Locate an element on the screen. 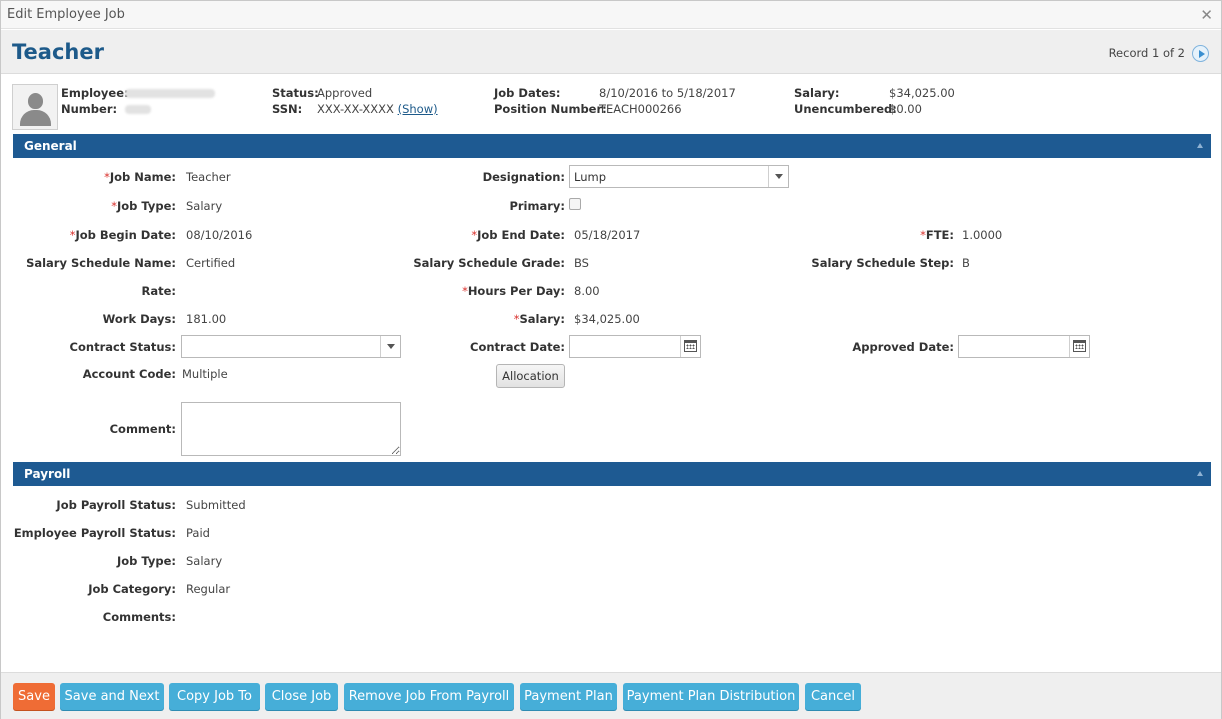  job-name-label: *Job Name: is located at coordinates (140, 177).